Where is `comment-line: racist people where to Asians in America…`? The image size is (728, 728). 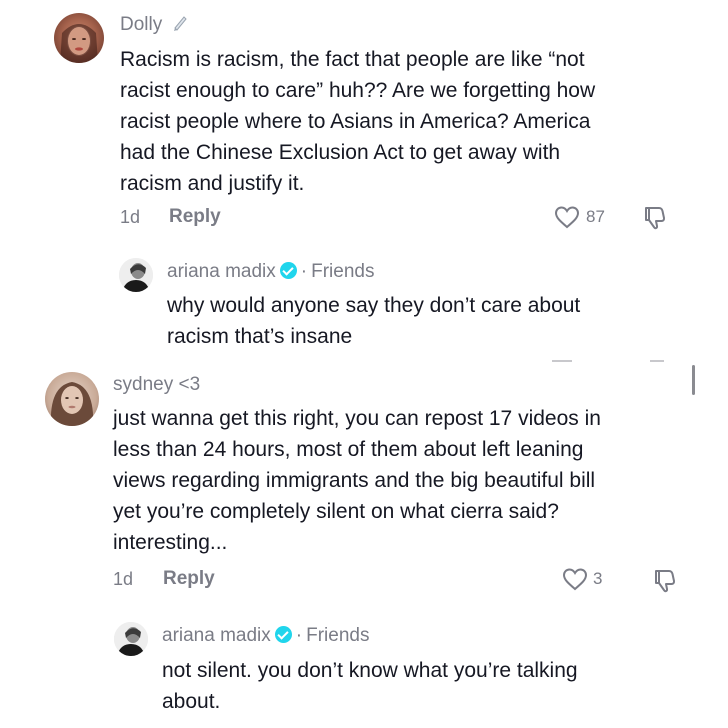 comment-line: racist people where to Asians in America… is located at coordinates (355, 121).